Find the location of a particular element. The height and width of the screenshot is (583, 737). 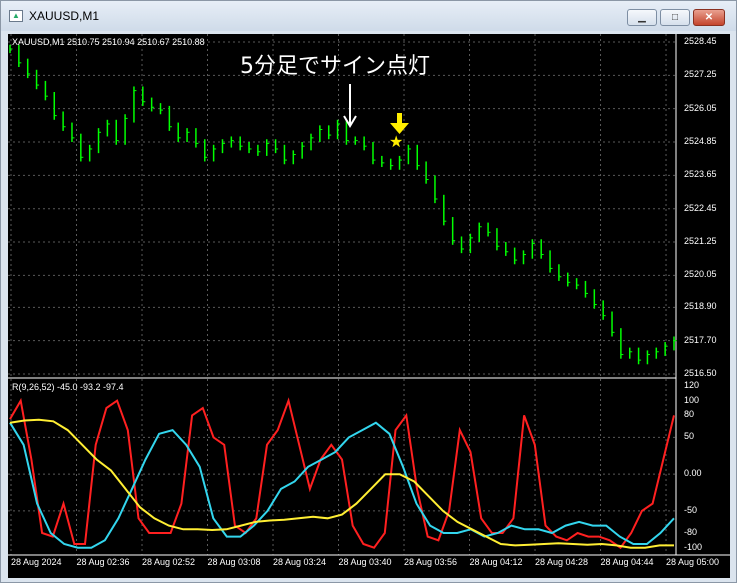

window-title: XAUUSD,M1 is located at coordinates (64, 16).